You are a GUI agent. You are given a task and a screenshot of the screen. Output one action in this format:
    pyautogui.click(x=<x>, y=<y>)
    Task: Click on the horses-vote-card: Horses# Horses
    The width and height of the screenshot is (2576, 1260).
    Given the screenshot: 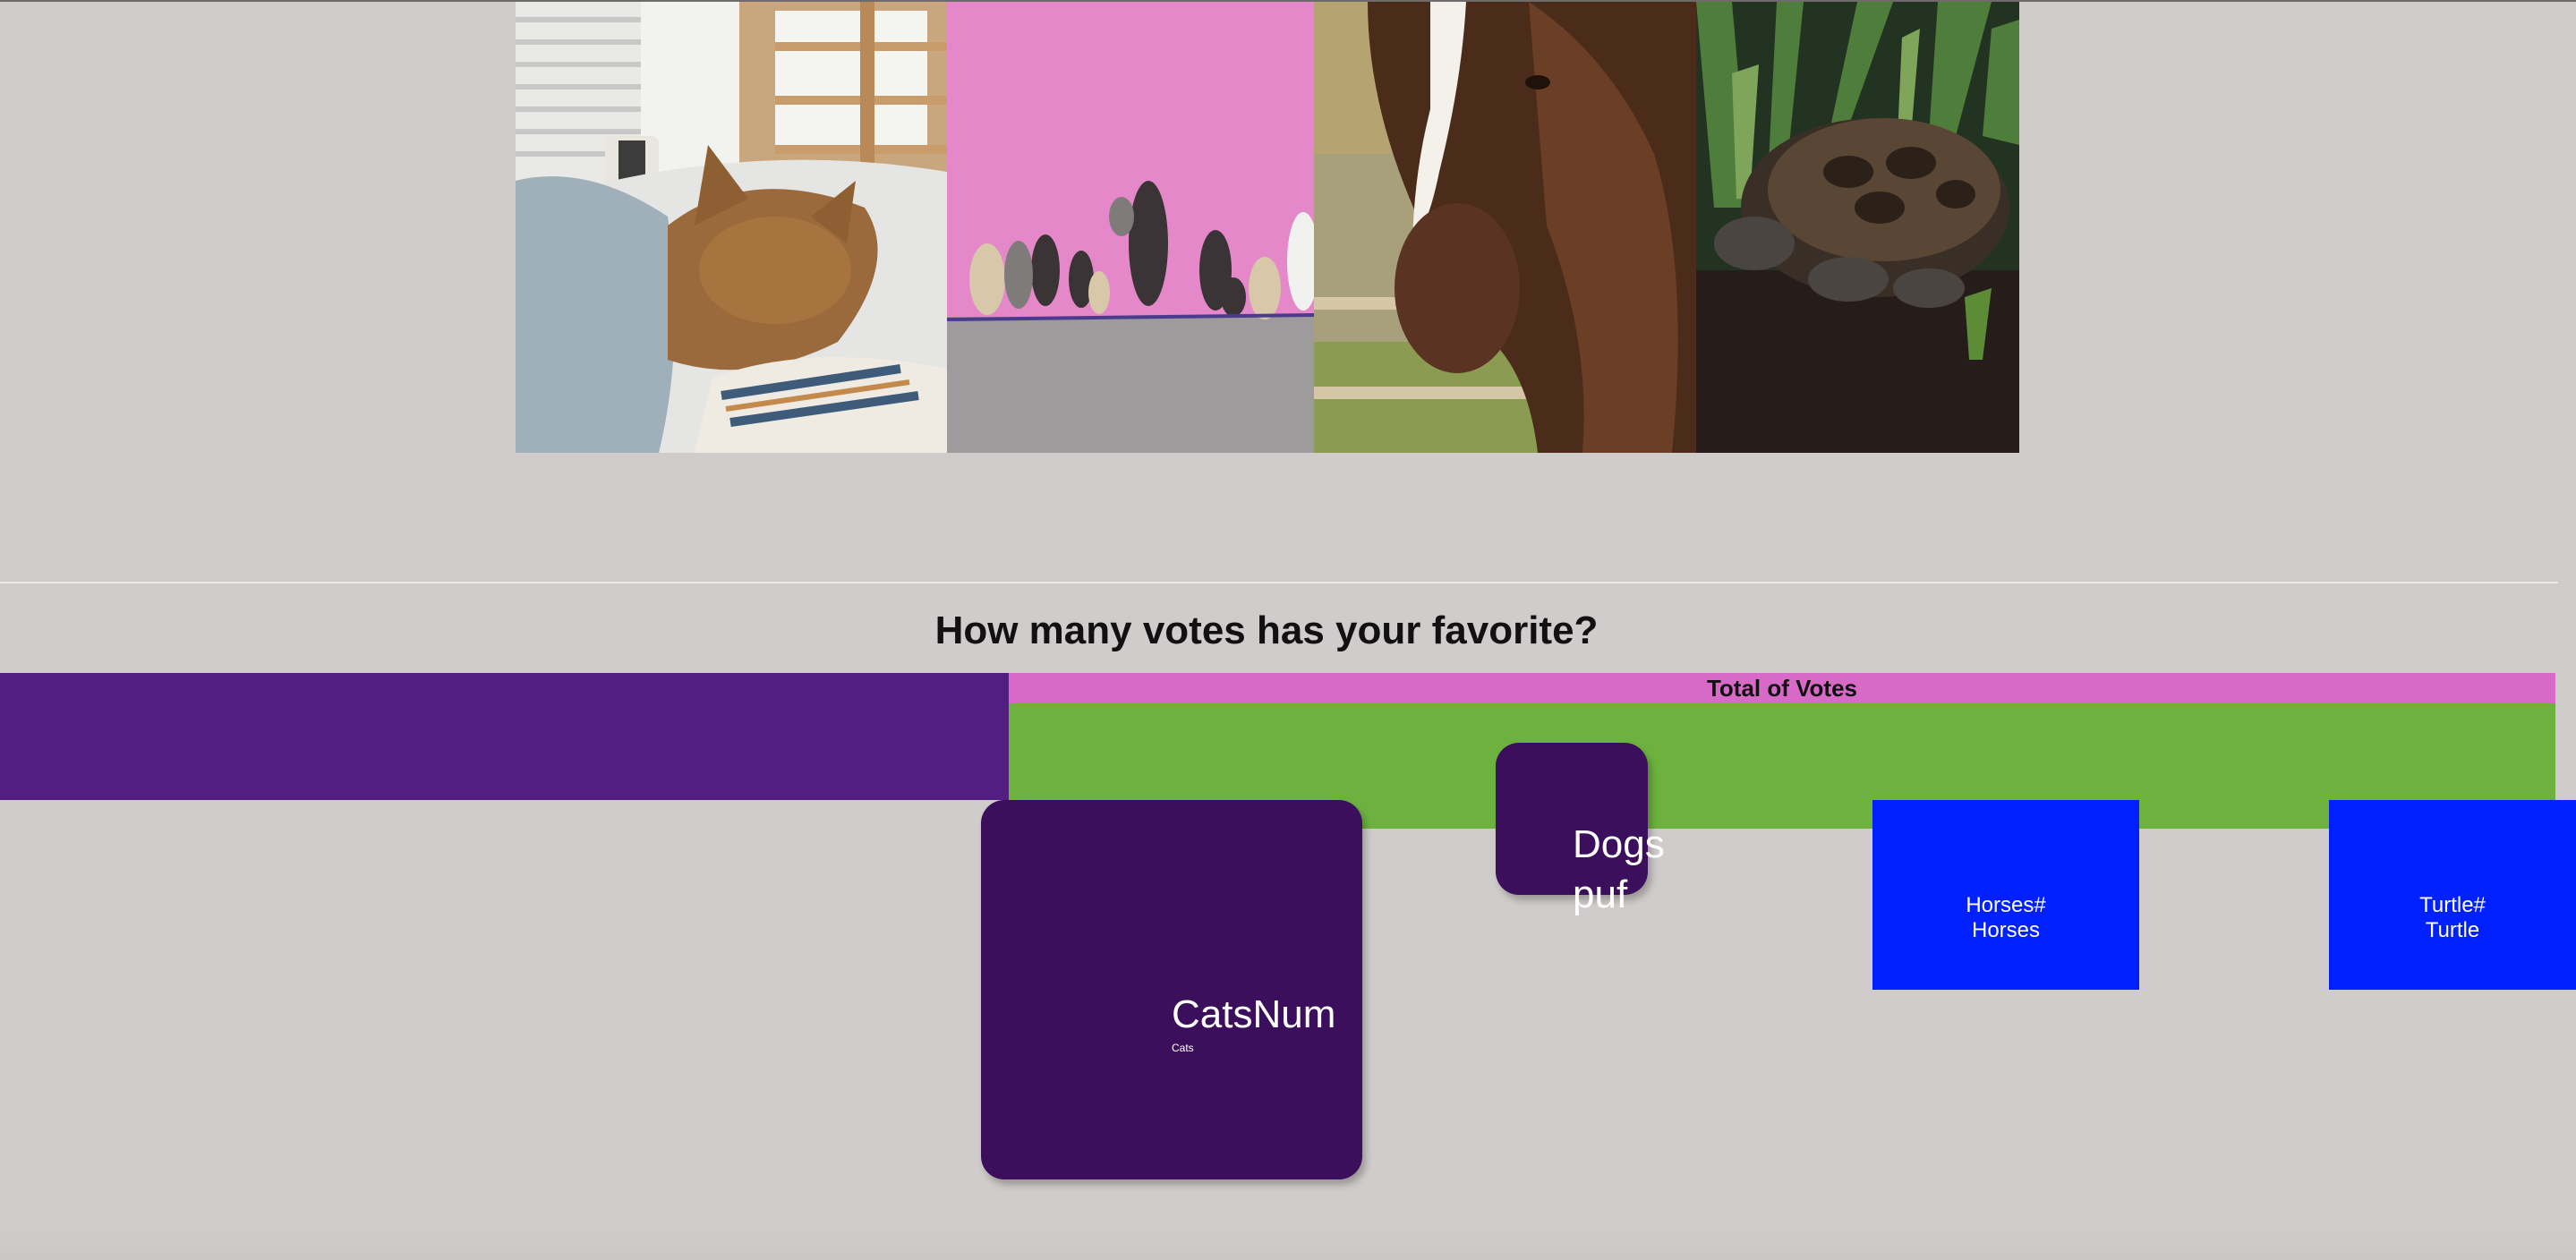 What is the action you would take?
    pyautogui.click(x=2005, y=895)
    